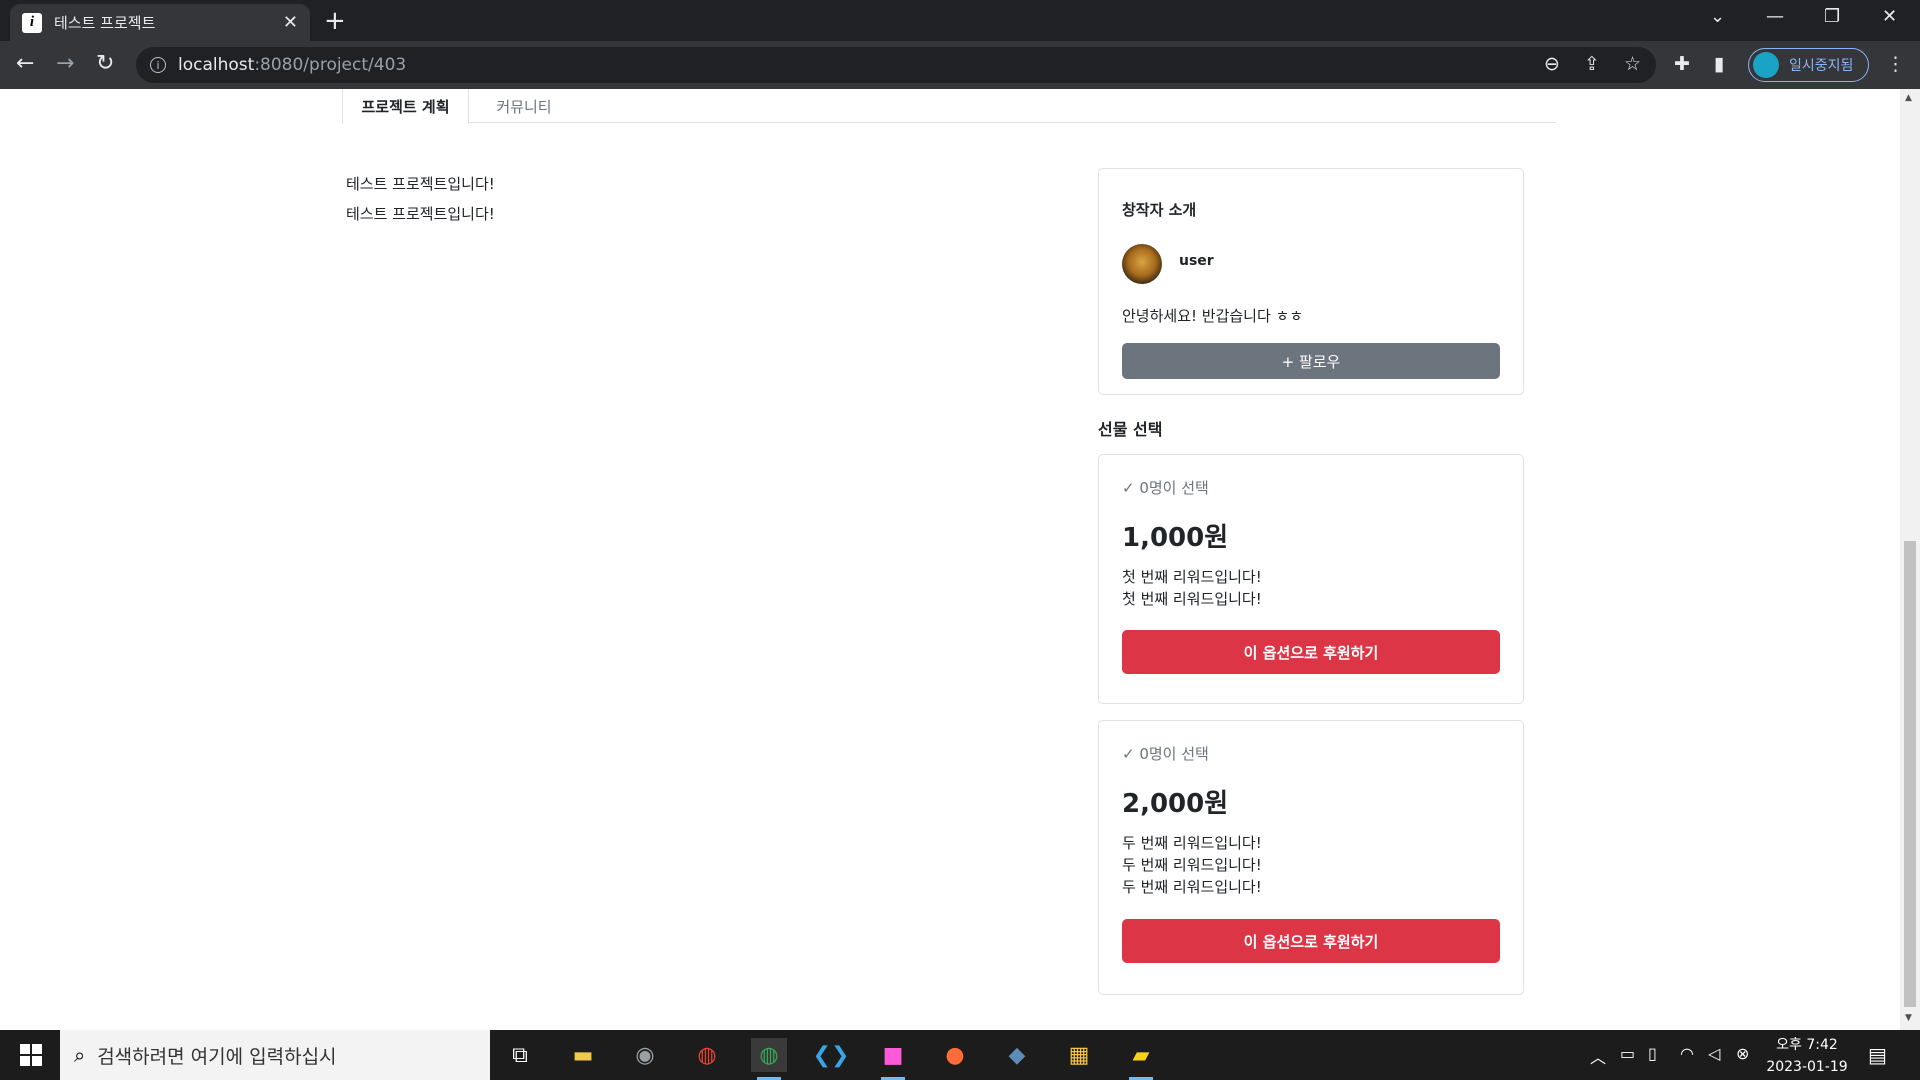 This screenshot has width=1920, height=1080. What do you see at coordinates (442, 1058) in the screenshot?
I see `search-highlight-image` at bounding box center [442, 1058].